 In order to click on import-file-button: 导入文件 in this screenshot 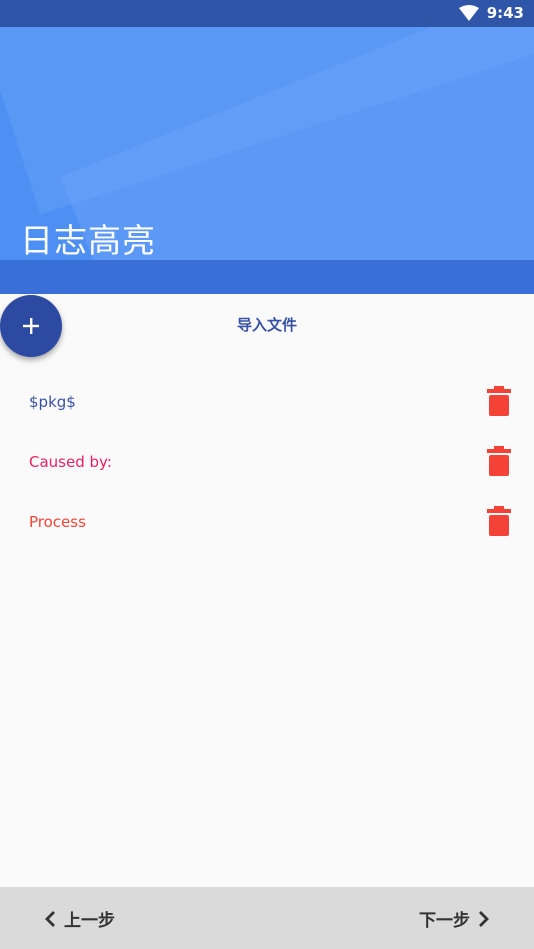, I will do `click(267, 324)`.